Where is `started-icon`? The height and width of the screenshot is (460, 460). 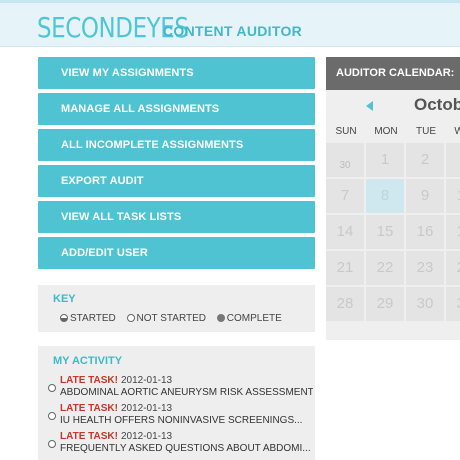 started-icon is located at coordinates (64, 318).